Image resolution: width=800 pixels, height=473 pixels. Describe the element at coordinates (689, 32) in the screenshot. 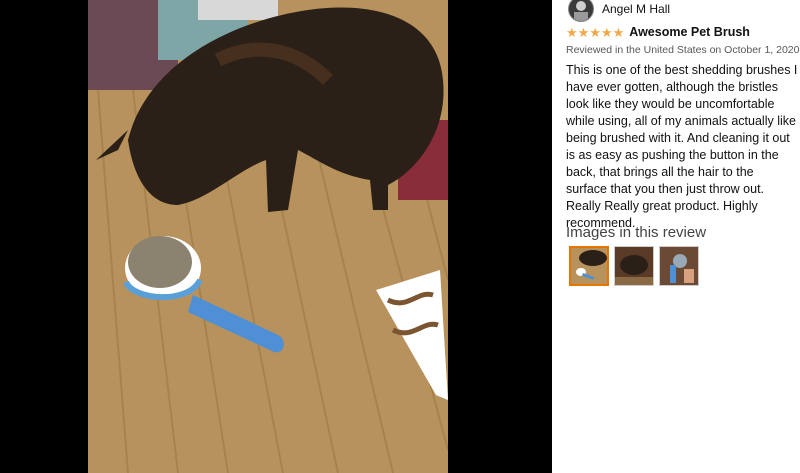

I see `review-title: Awesome Pet Brush` at that location.